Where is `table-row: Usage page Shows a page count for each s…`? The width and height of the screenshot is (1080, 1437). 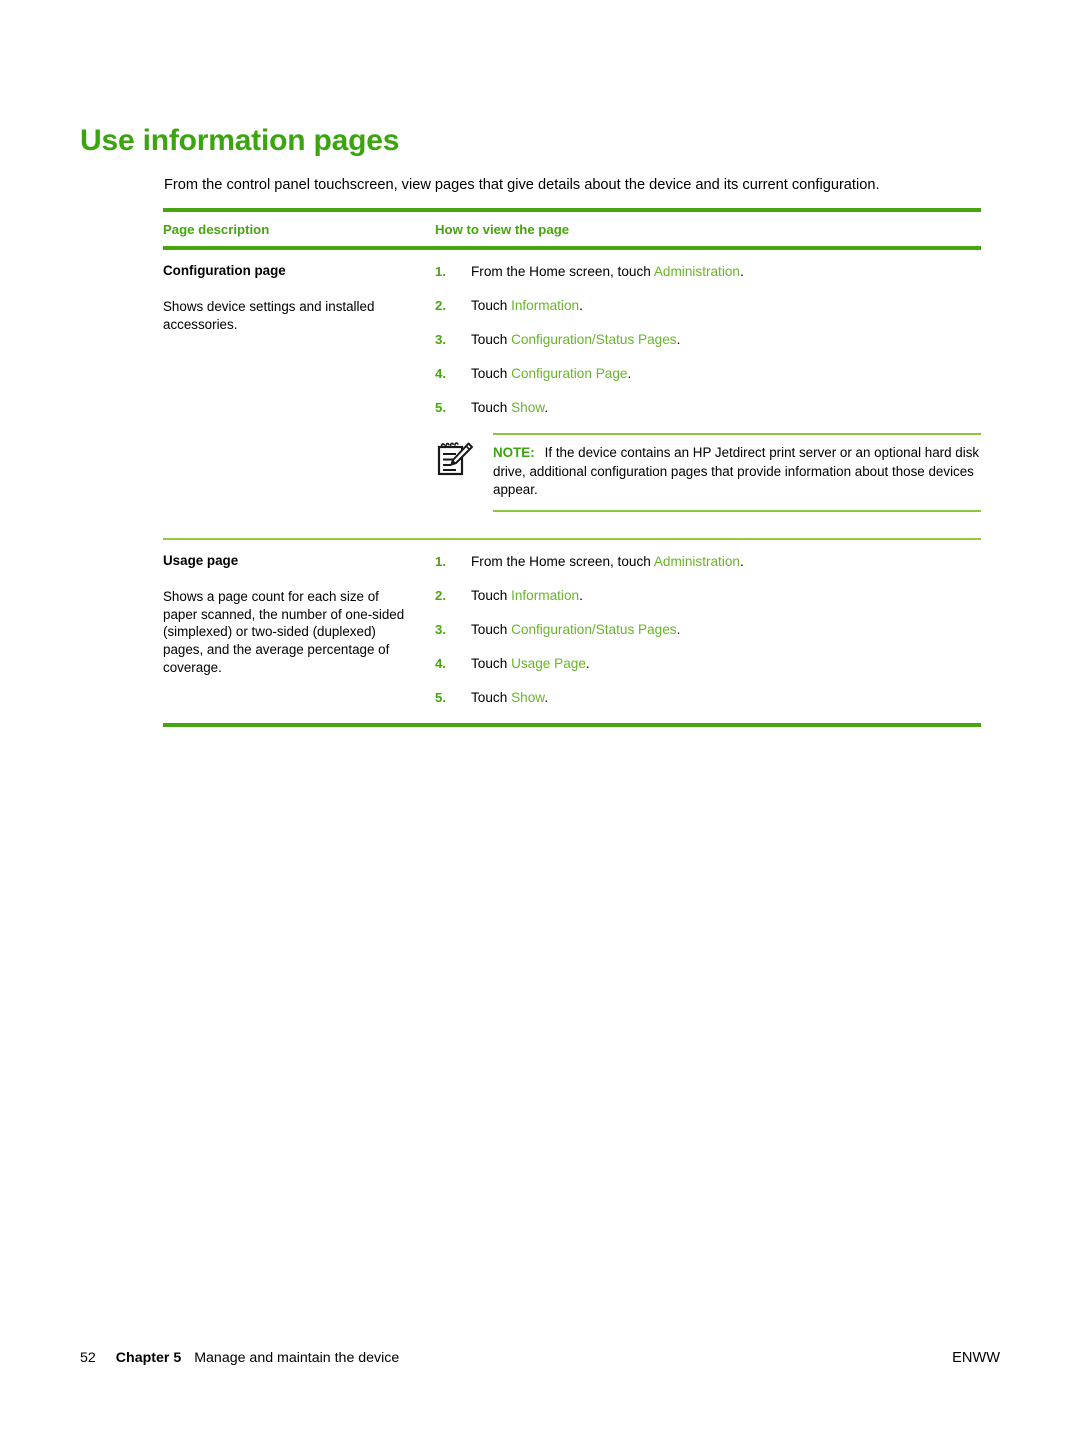
table-row: Usage page Shows a page count for each s… is located at coordinates (572, 631).